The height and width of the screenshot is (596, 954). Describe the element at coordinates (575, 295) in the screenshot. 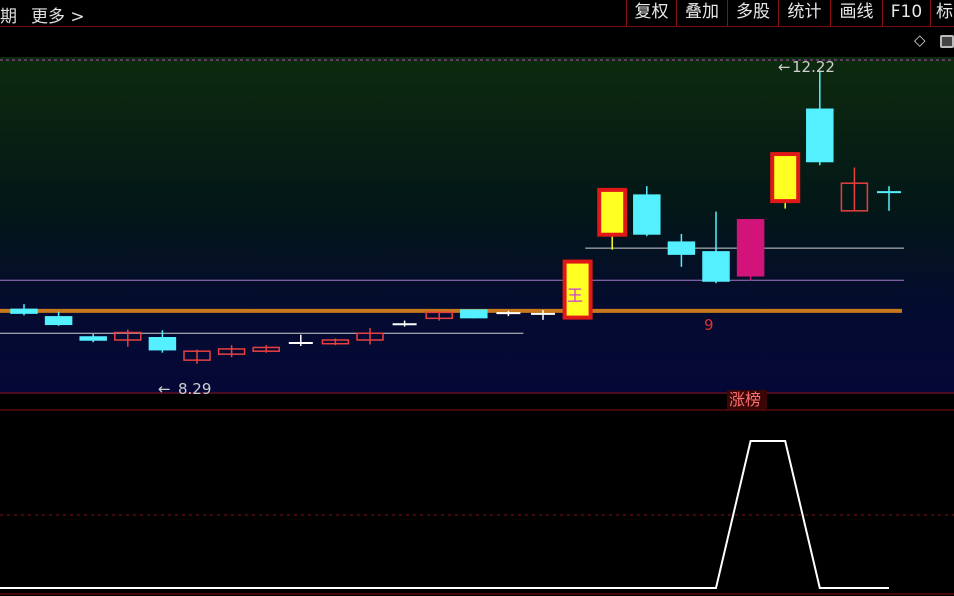

I see `wang-mark: 王` at that location.